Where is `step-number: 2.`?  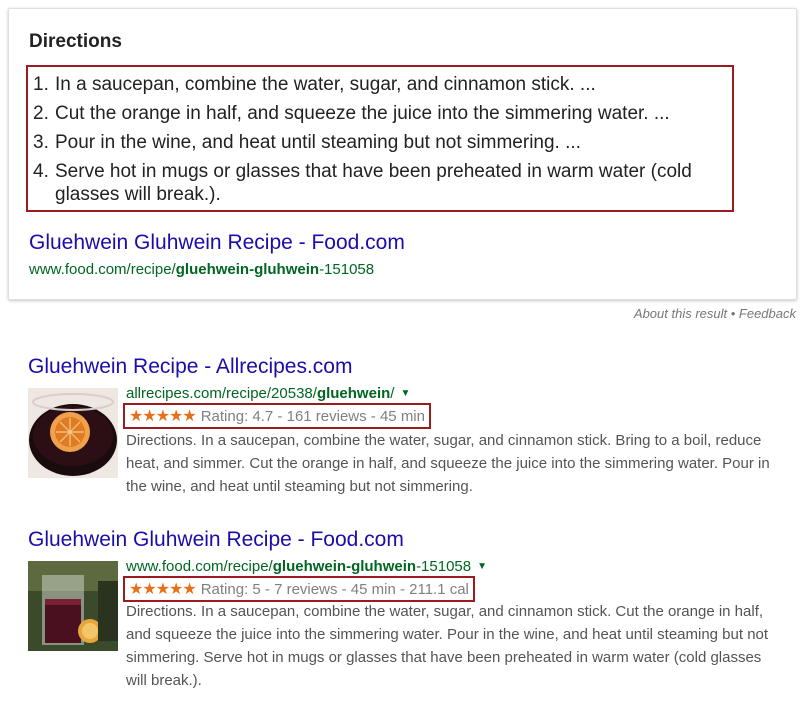 step-number: 2. is located at coordinates (41, 113).